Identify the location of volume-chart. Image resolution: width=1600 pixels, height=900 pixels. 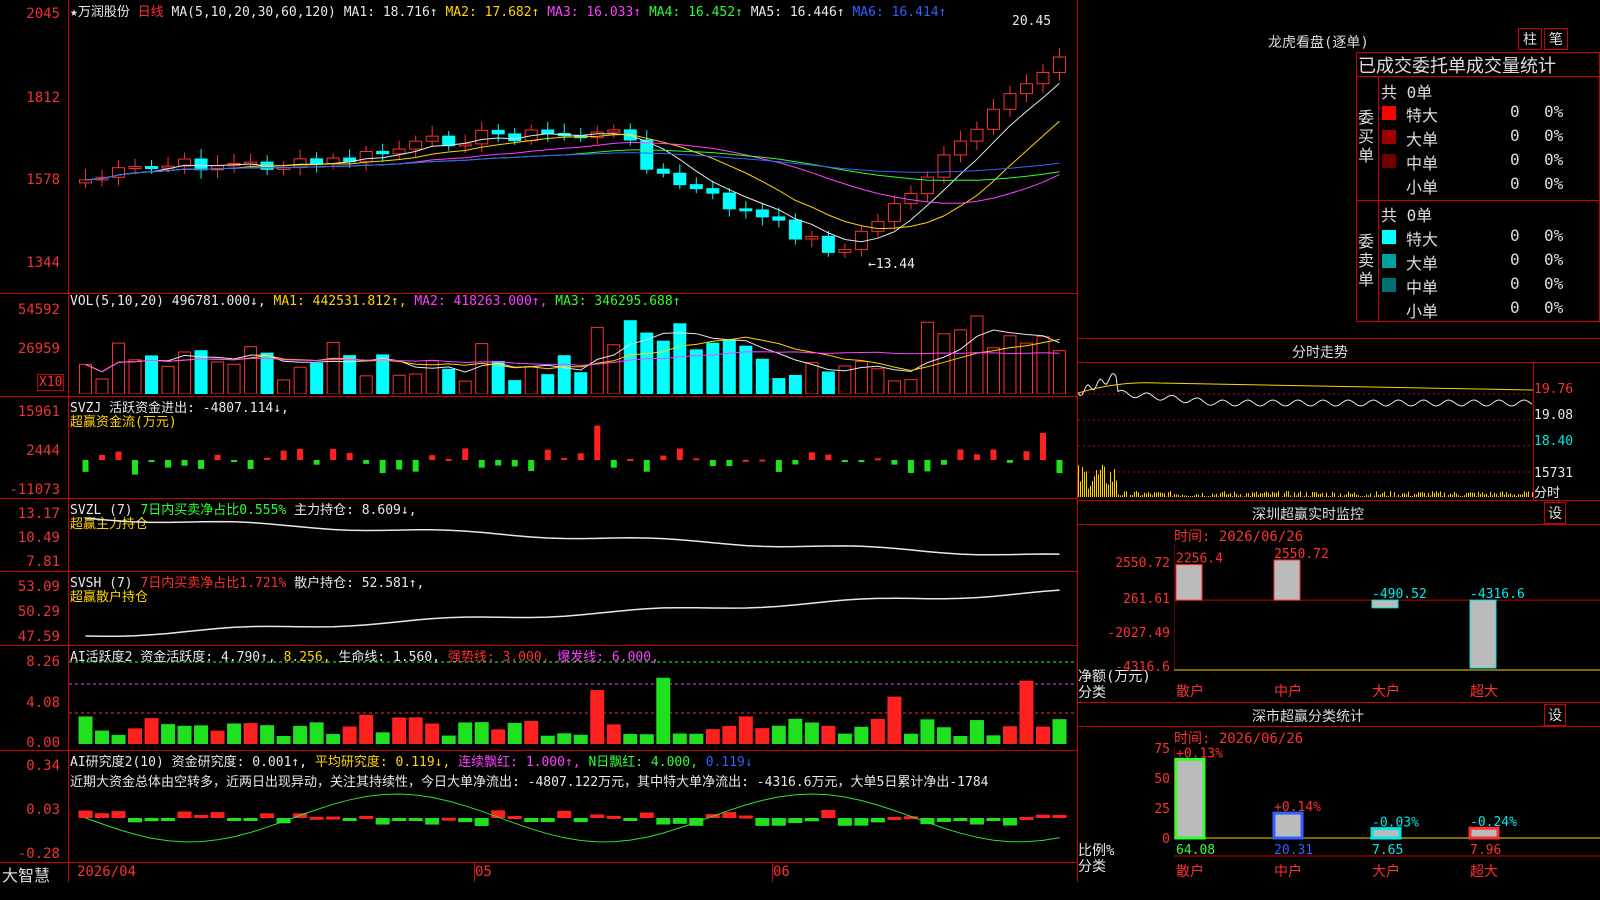
(572, 351).